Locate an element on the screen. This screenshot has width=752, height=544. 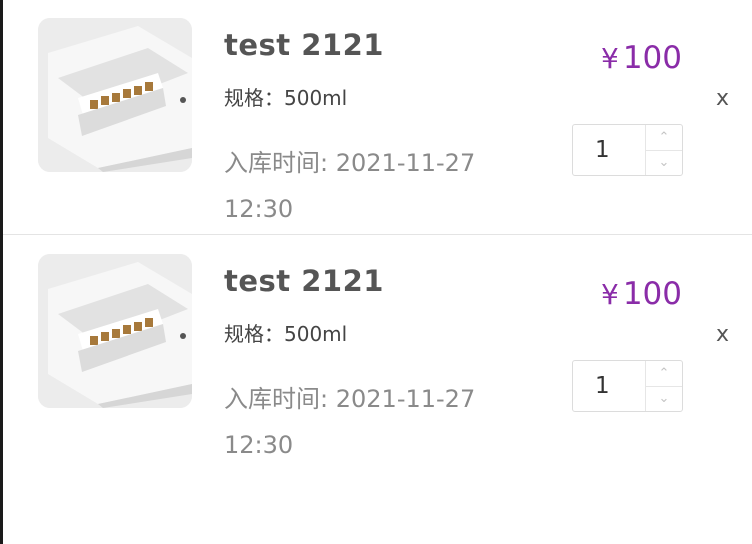
item-divider is located at coordinates (377, 234).